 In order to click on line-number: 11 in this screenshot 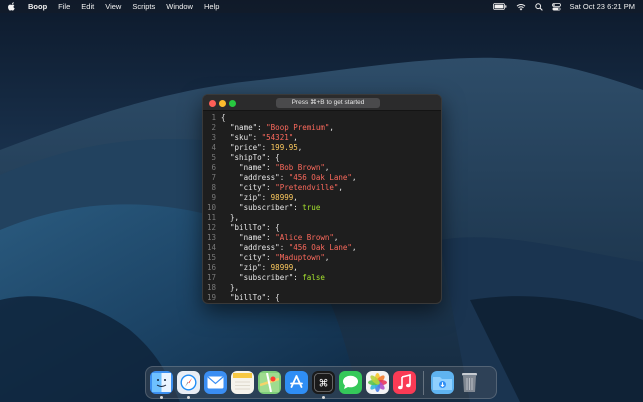, I will do `click(211, 217)`.